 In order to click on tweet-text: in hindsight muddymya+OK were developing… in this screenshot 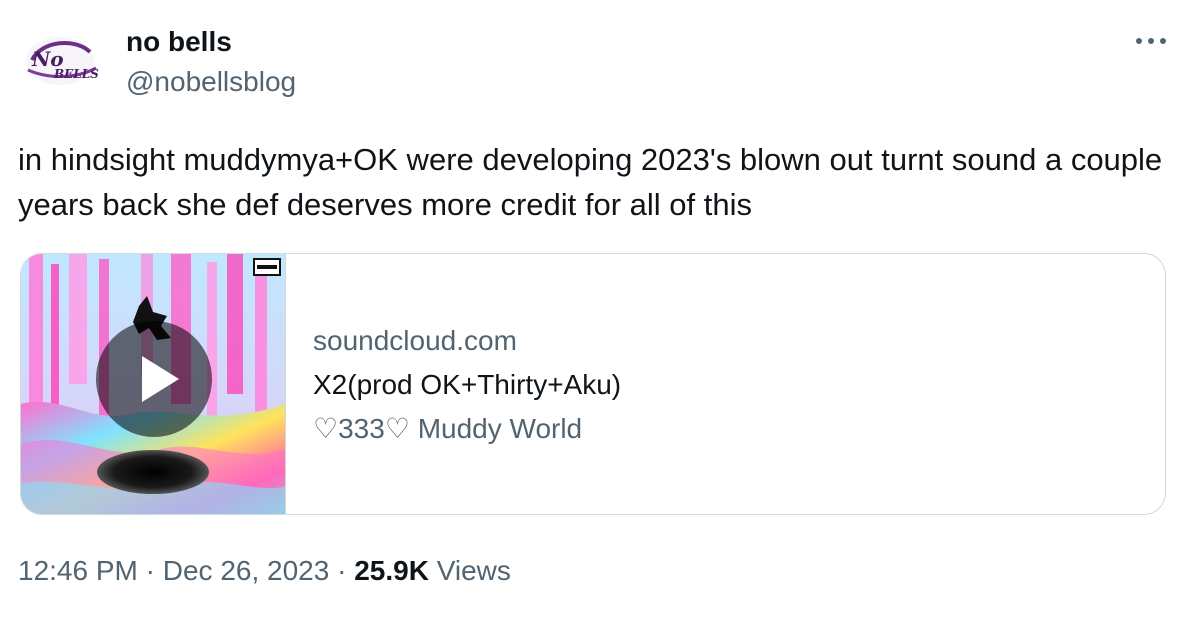, I will do `click(590, 182)`.